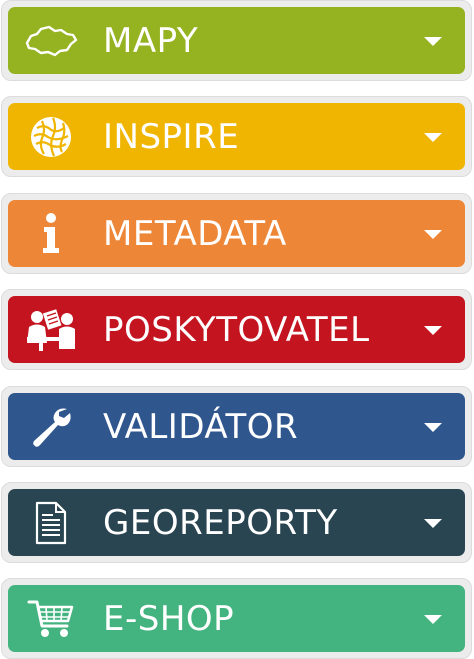 This screenshot has height=659, width=474. Describe the element at coordinates (151, 40) in the screenshot. I see `menu-item-label-mapy: MAPY` at that location.